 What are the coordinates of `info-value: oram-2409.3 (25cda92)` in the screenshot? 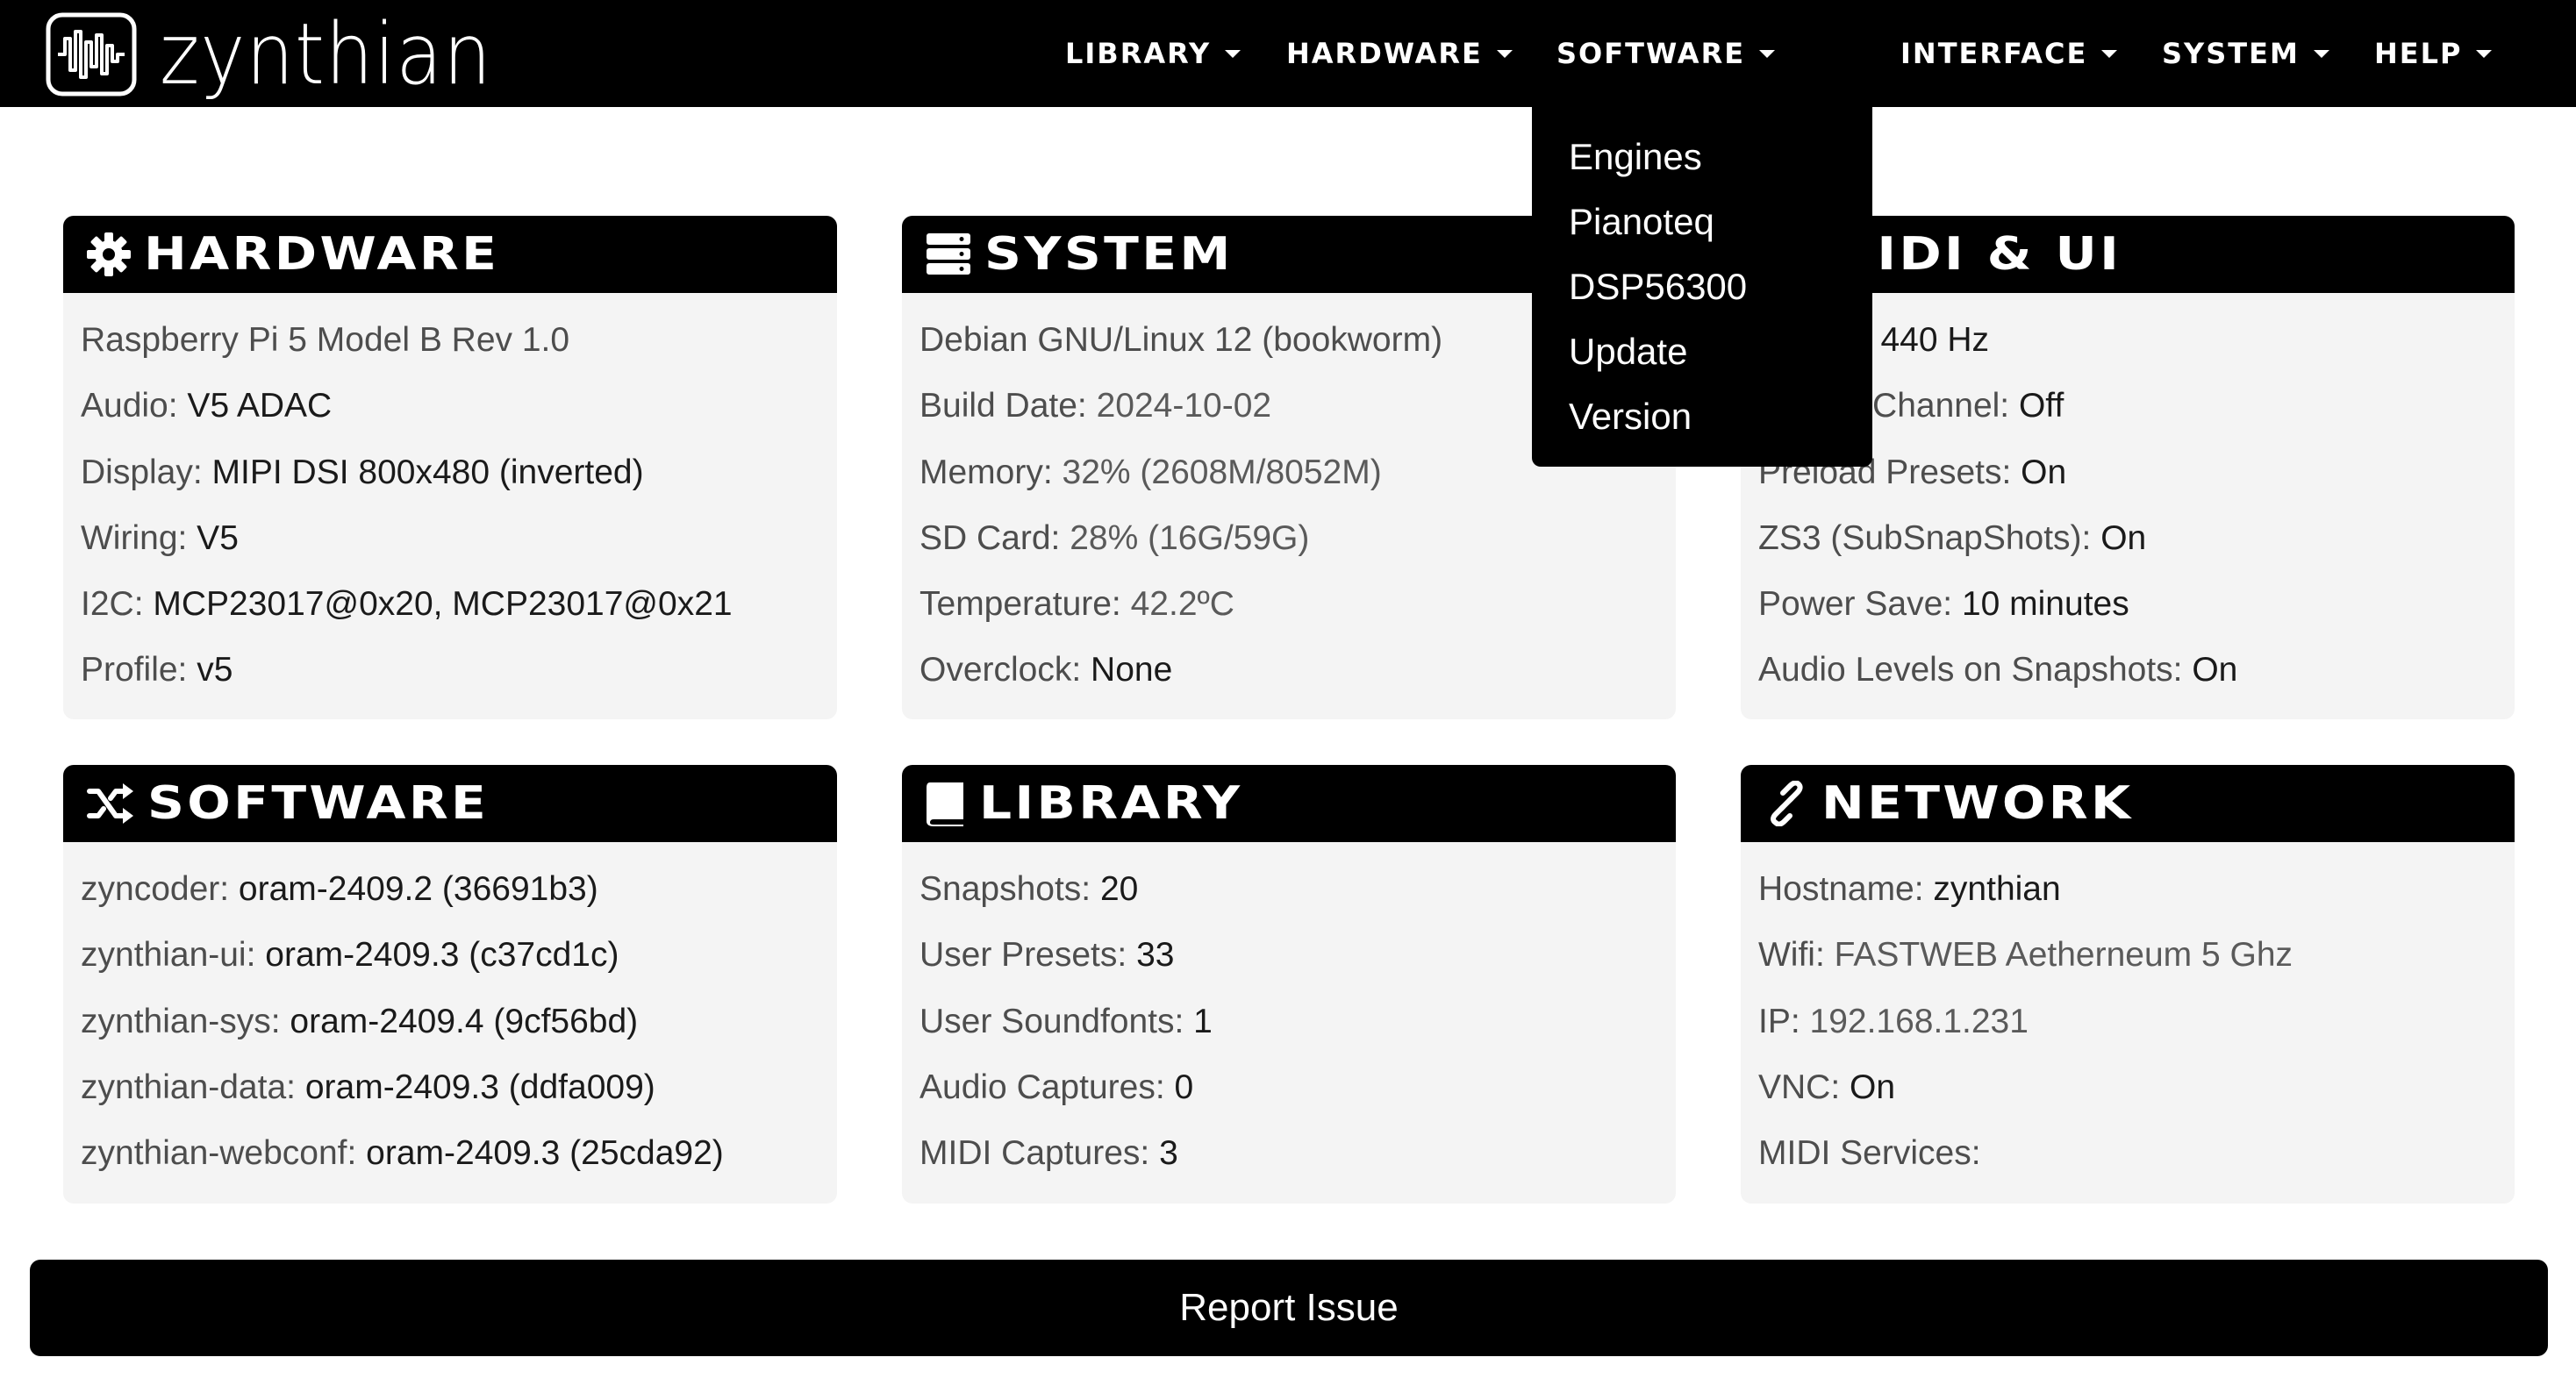 It's located at (540, 1153).